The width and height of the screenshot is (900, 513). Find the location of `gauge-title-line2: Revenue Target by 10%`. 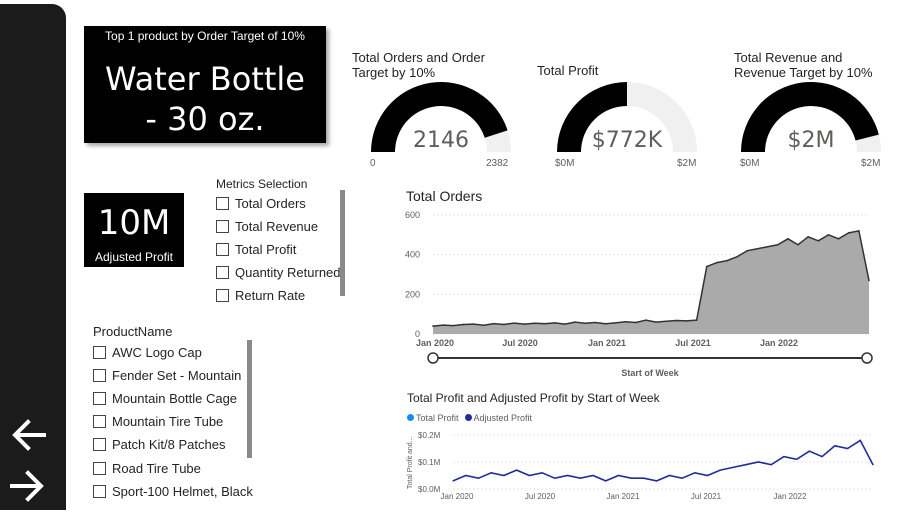

gauge-title-line2: Revenue Target by 10% is located at coordinates (803, 72).